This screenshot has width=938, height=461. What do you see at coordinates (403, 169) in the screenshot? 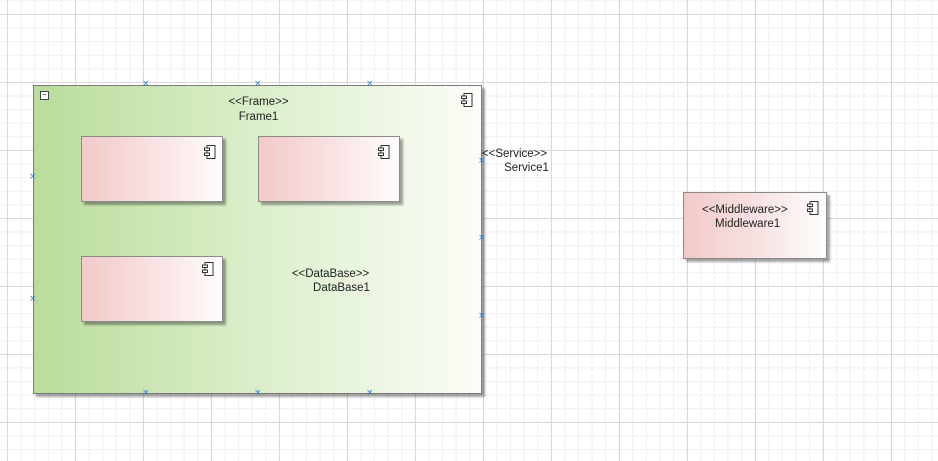
I see `service-element: <<Service>> Service1` at bounding box center [403, 169].